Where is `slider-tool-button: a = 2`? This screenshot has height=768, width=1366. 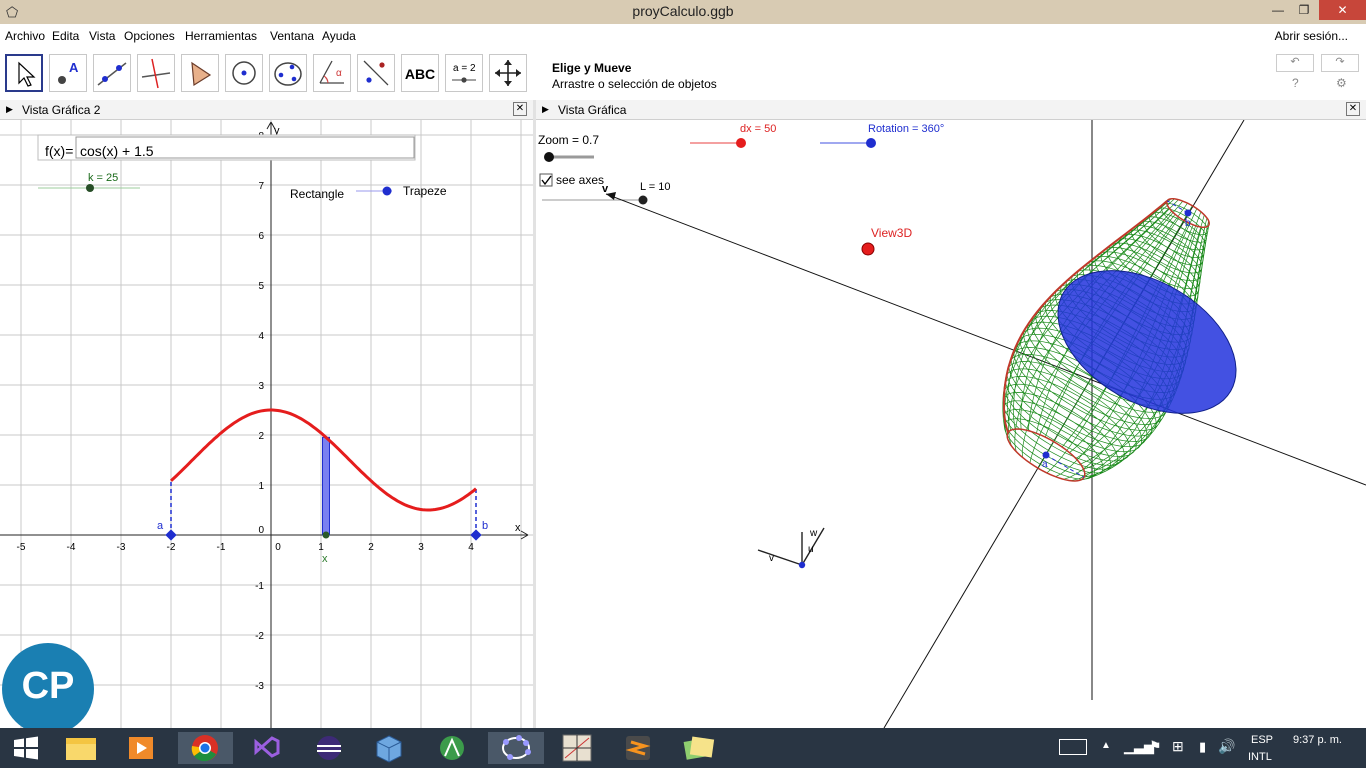
slider-tool-button: a = 2 is located at coordinates (464, 73).